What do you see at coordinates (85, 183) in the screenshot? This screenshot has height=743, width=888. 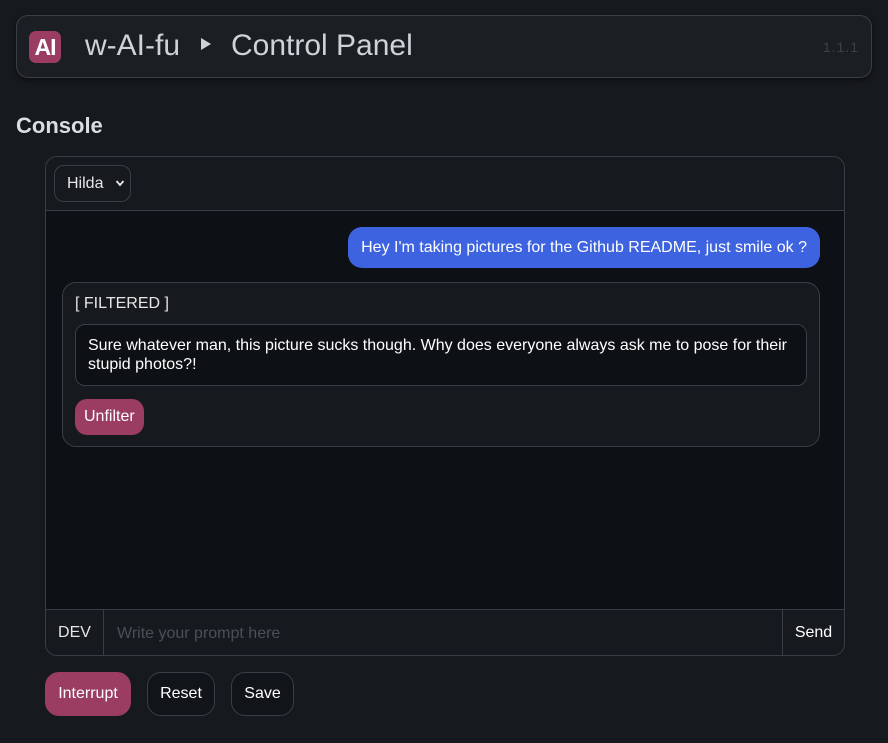 I see `character-select-value: Hilda` at bounding box center [85, 183].